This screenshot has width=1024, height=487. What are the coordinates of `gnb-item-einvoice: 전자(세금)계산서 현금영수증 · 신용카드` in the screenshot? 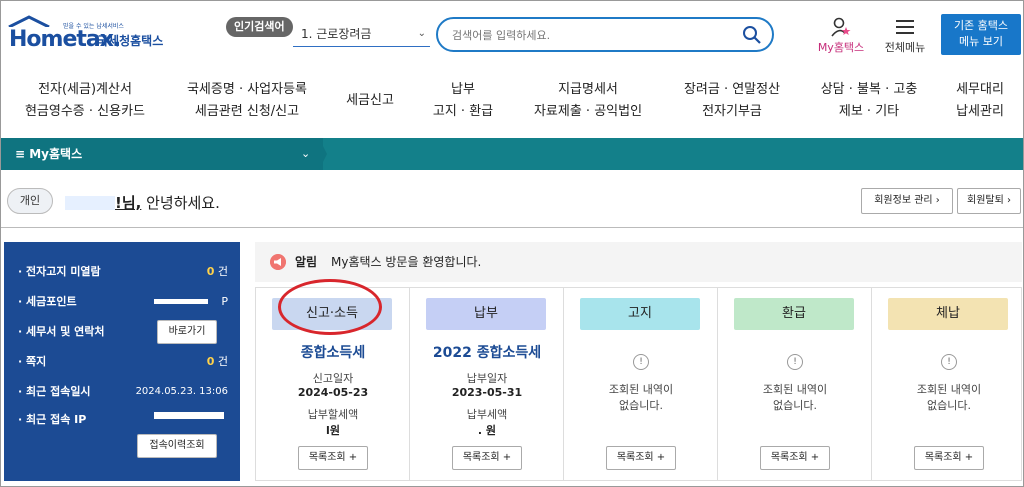 It's located at (85, 105).